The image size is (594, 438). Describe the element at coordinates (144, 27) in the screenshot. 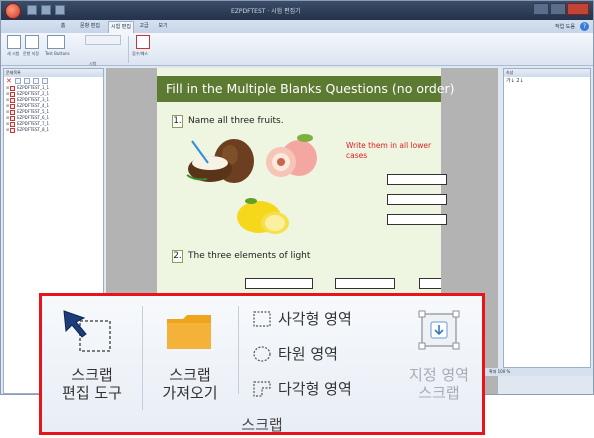

I see `tab-advanced: 고급` at that location.